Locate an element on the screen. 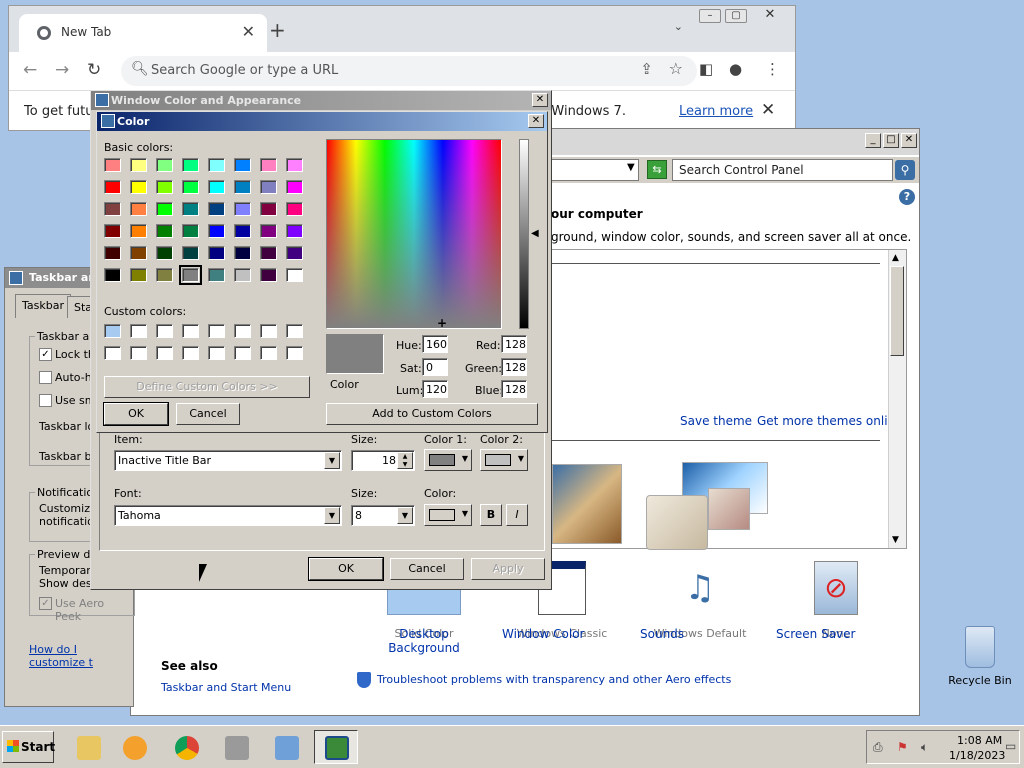  taskbar-control-panel is located at coordinates (286, 747).